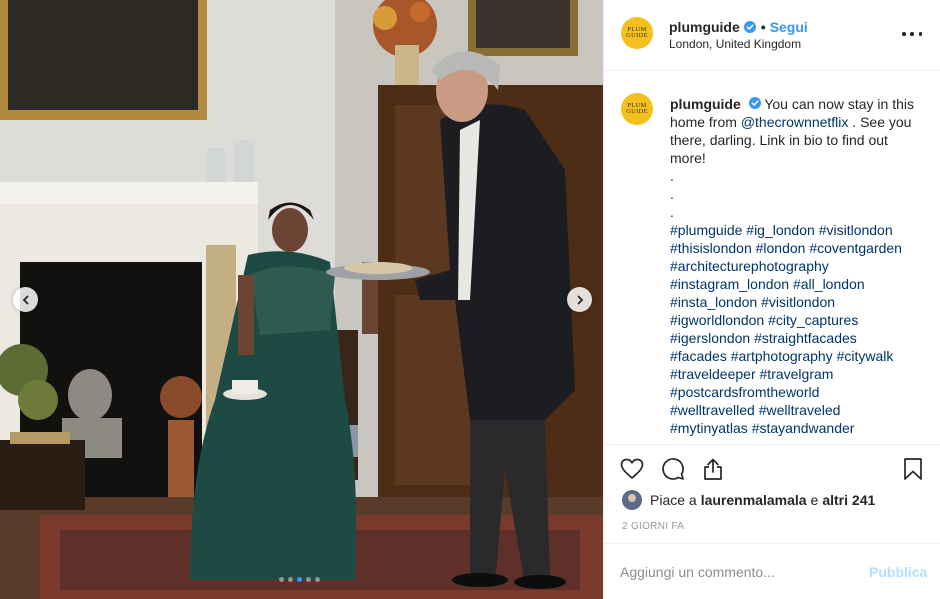  I want to click on save-button, so click(913, 469).